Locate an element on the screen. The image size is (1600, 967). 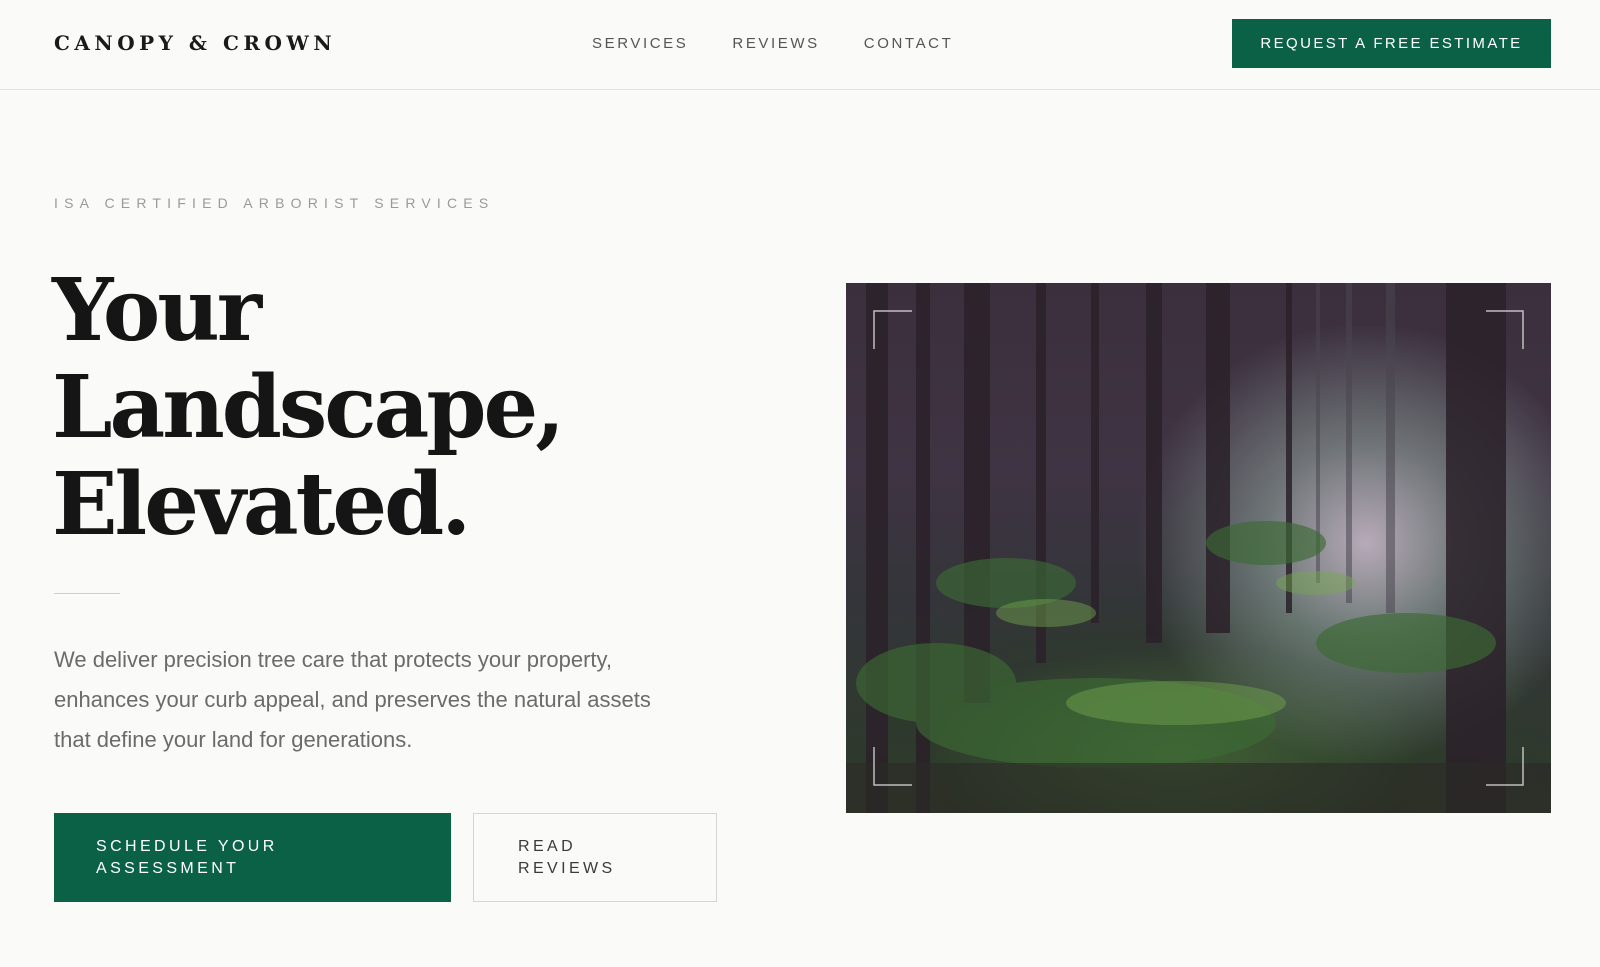
nav-services-link: SERVICES is located at coordinates (640, 43).